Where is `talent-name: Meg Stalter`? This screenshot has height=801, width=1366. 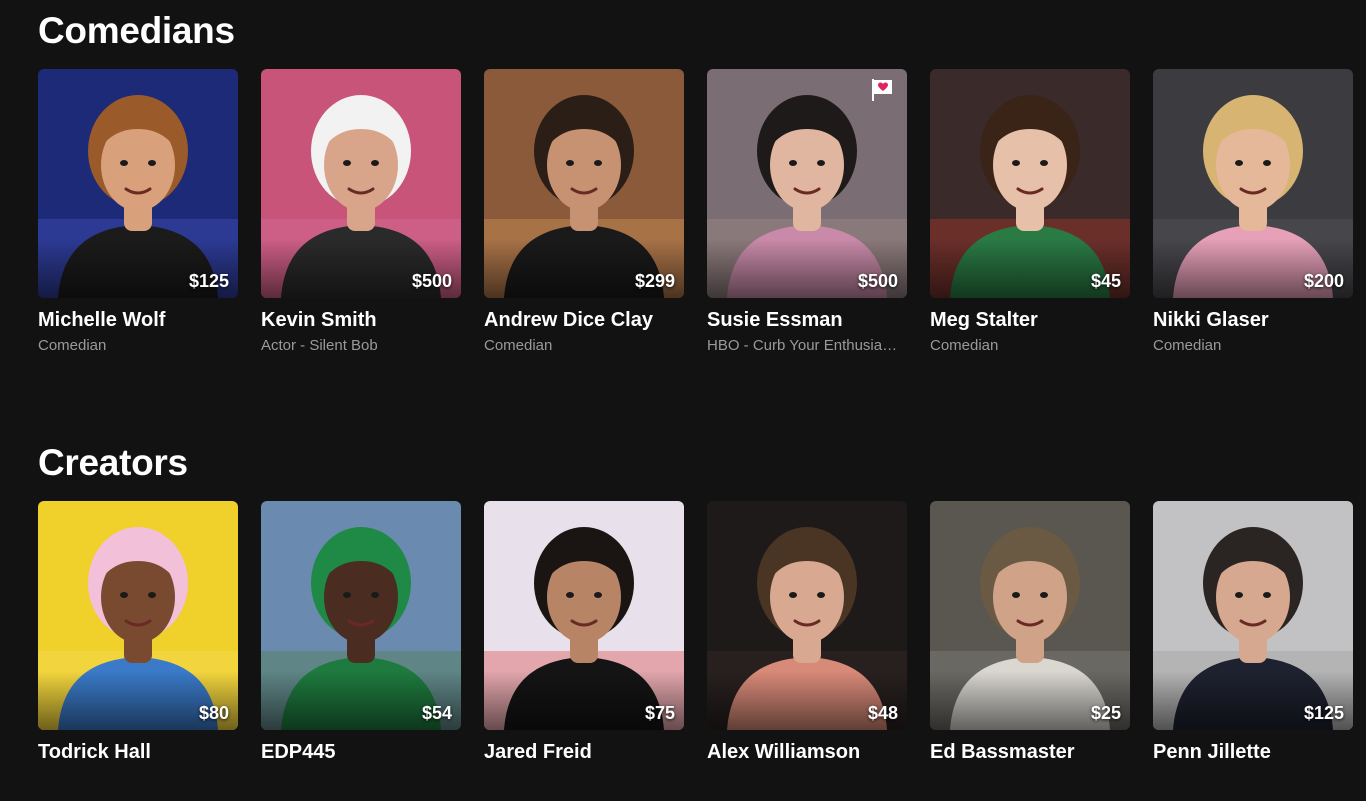
talent-name: Meg Stalter is located at coordinates (984, 320).